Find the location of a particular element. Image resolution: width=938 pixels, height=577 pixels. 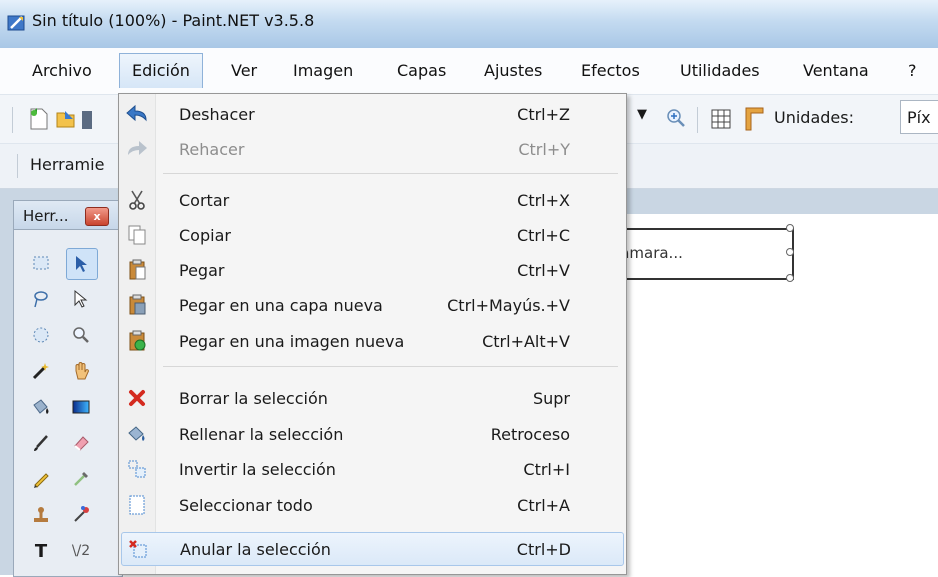

line-curve-icon: \/2 is located at coordinates (81, 551).